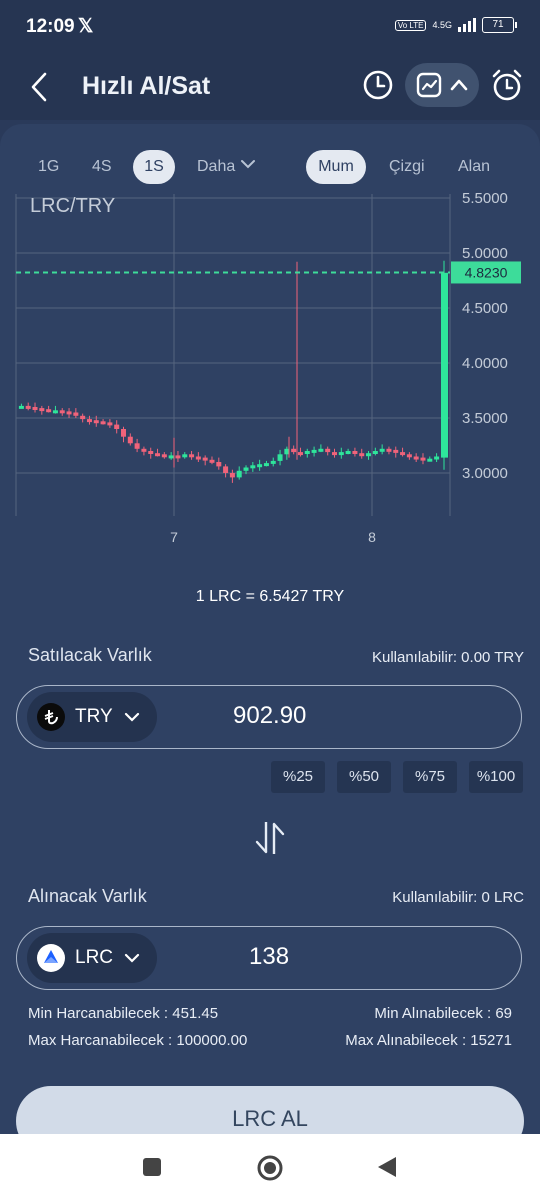 This screenshot has height=1200, width=540. I want to click on sell-label: Satılacak Varlık, so click(90, 655).